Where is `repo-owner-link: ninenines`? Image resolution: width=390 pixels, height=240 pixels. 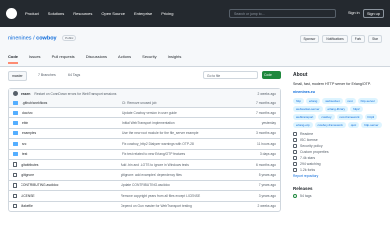 repo-owner-link: ninenines is located at coordinates (20, 38).